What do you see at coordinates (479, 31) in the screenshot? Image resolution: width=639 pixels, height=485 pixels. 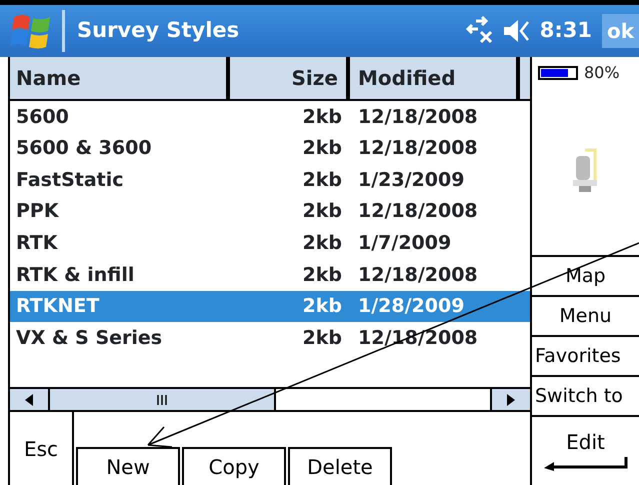 I see `connectivity-icon` at bounding box center [479, 31].